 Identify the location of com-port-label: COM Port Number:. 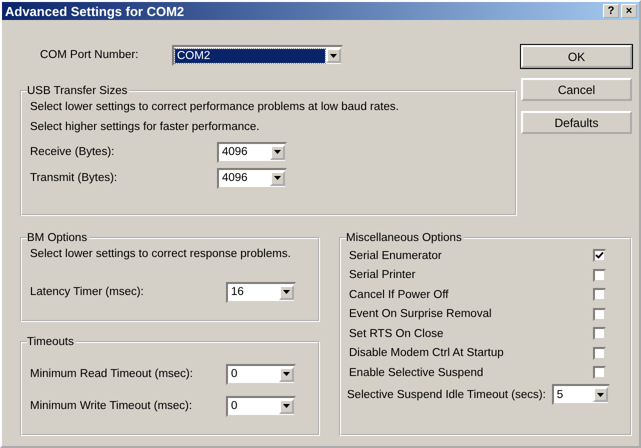
(90, 54).